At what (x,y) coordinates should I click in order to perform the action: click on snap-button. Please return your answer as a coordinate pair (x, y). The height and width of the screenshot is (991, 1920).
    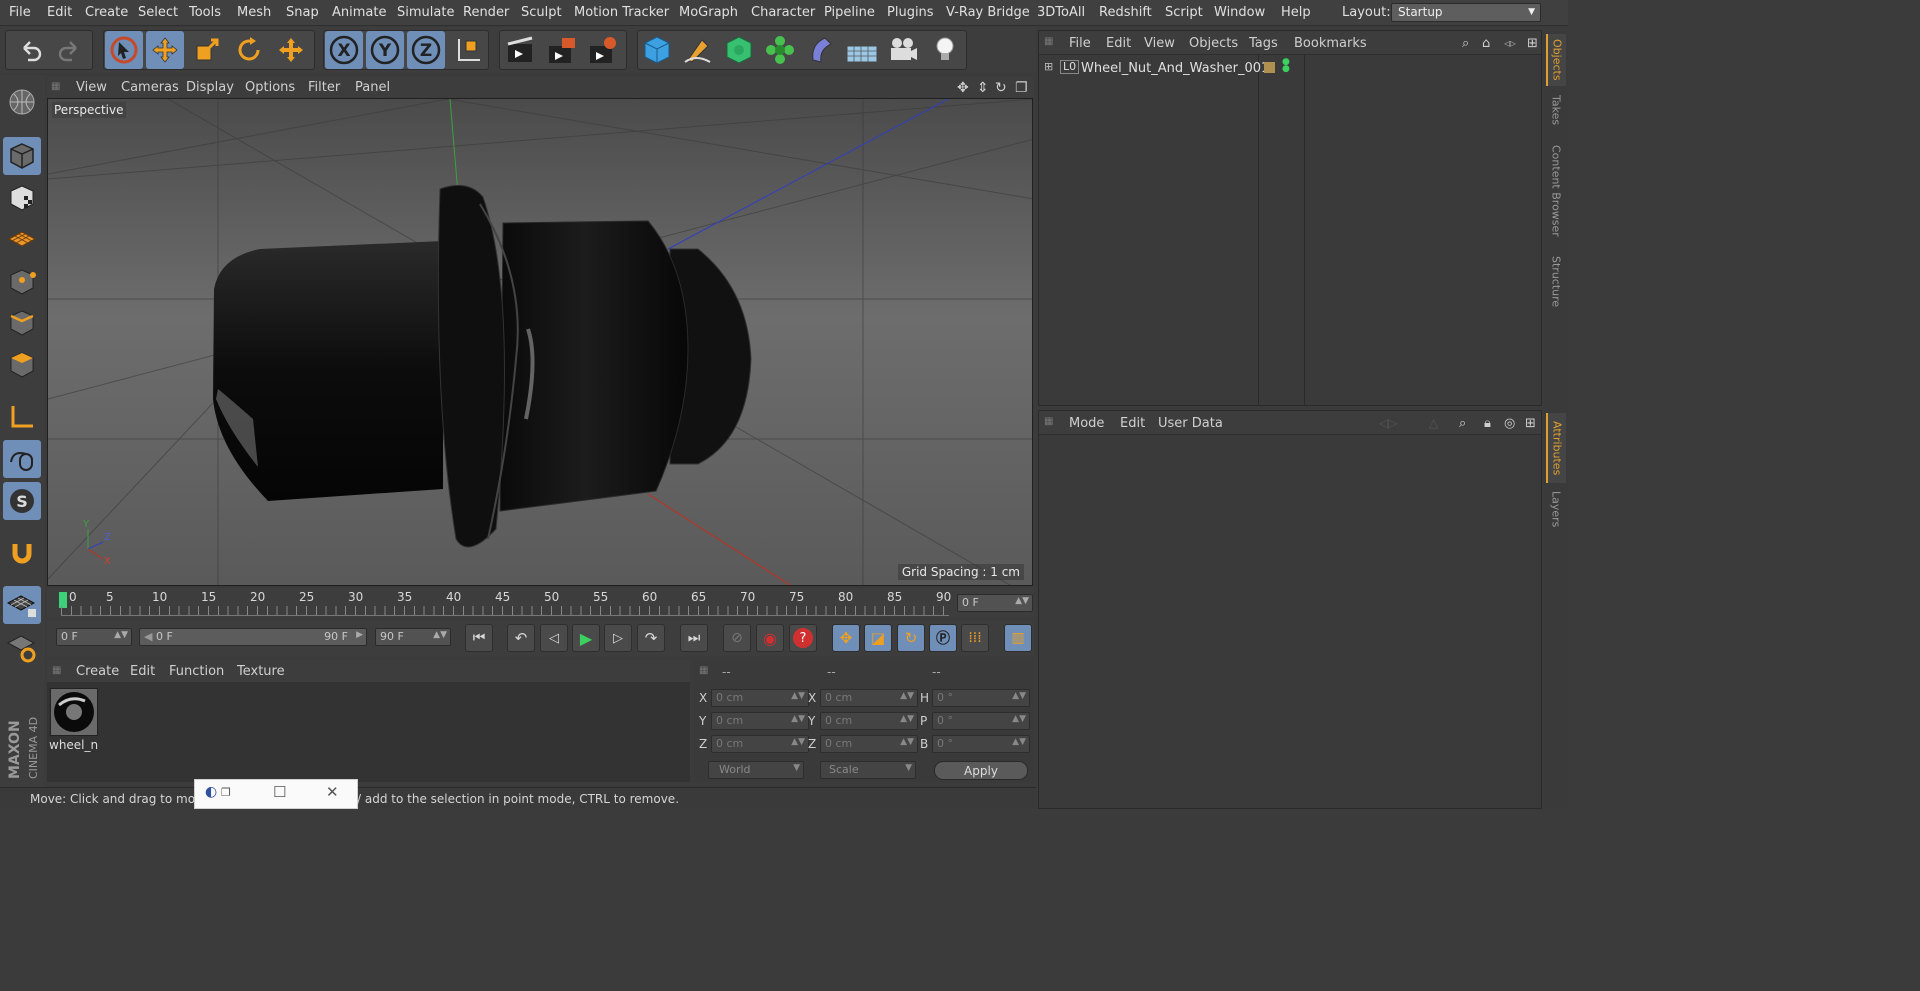
    Looking at the image, I should click on (22, 553).